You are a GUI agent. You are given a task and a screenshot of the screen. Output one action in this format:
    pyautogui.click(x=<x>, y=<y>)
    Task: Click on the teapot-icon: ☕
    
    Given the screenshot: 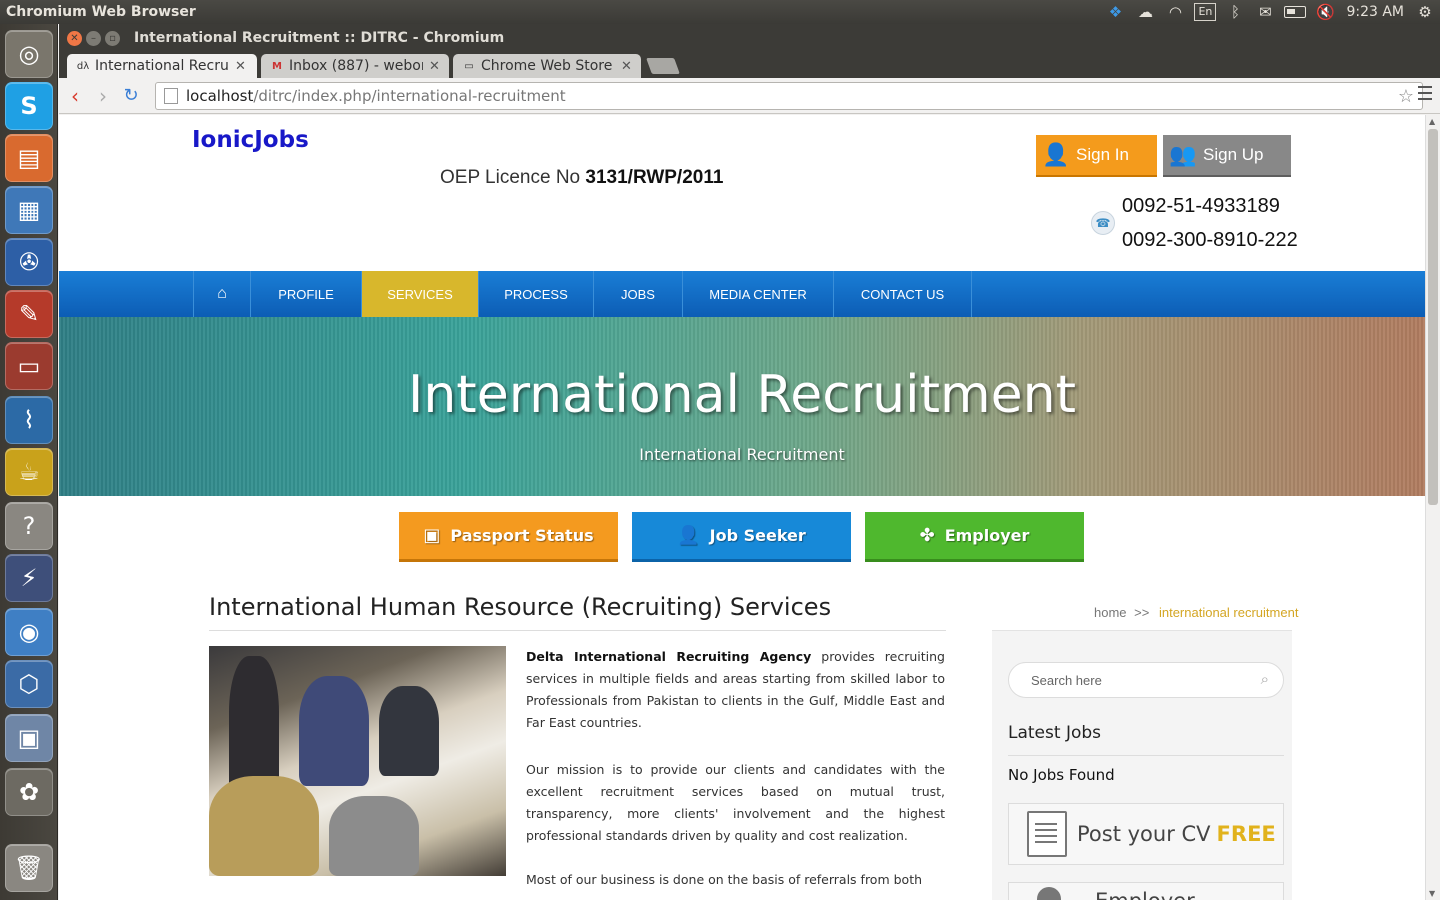 What is the action you would take?
    pyautogui.click(x=29, y=472)
    